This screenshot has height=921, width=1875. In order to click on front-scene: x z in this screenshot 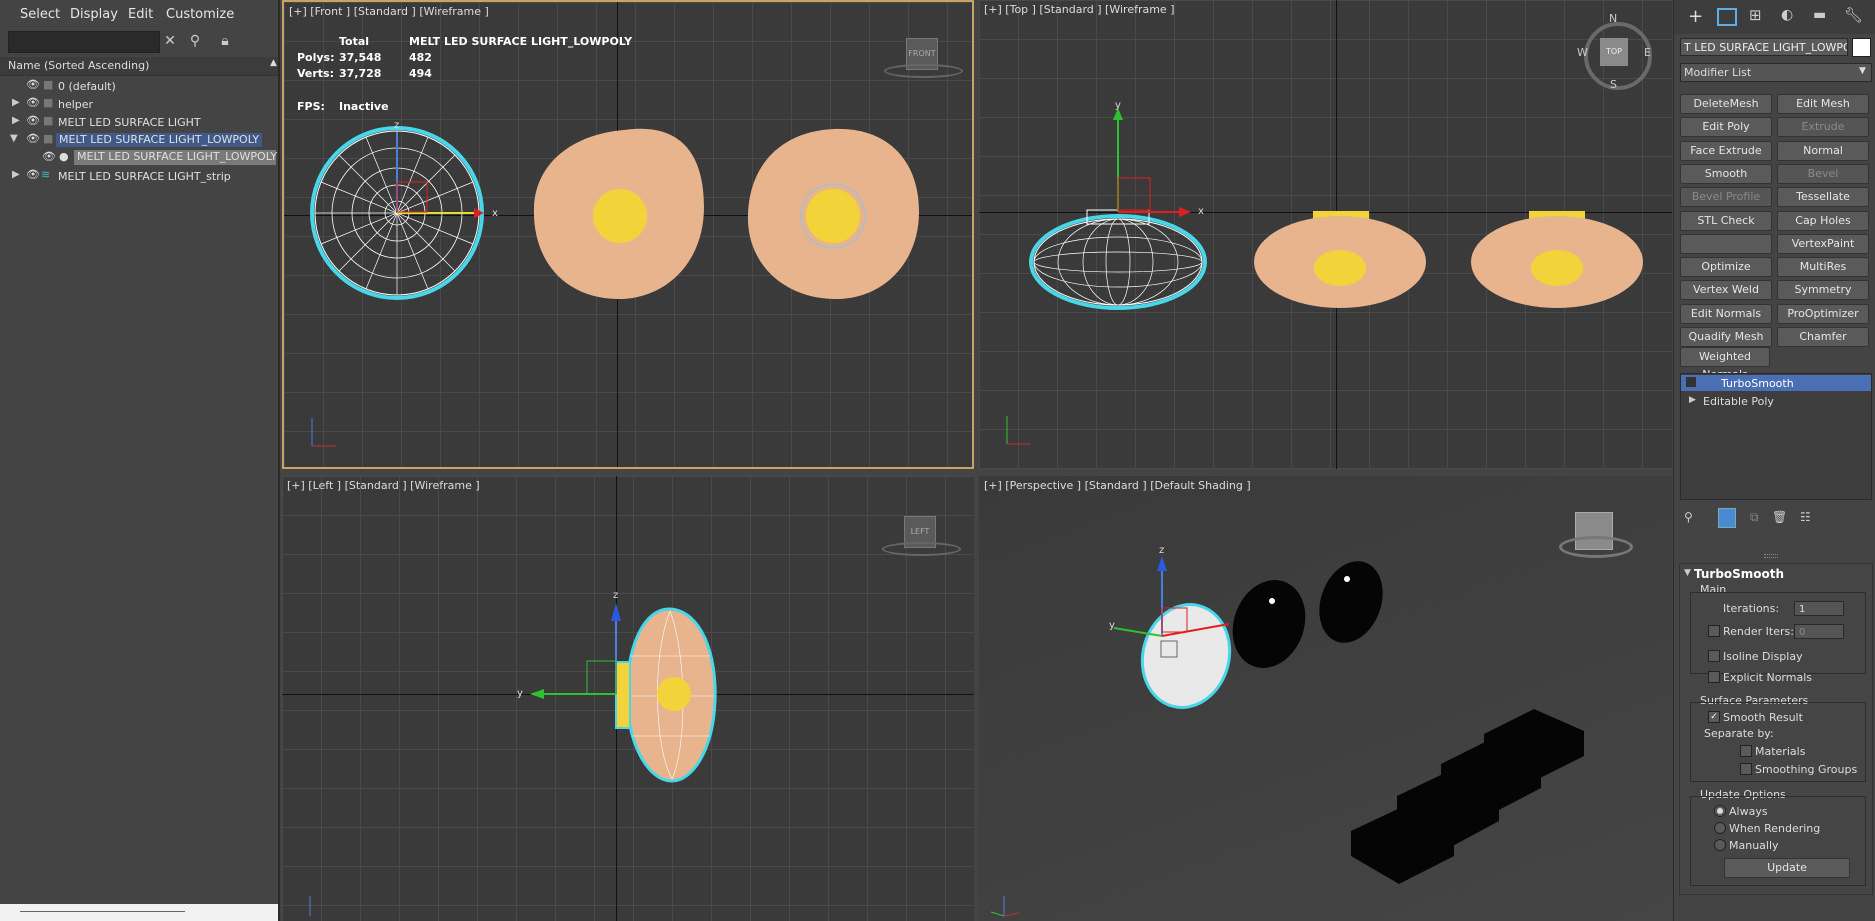, I will do `click(615, 283)`.